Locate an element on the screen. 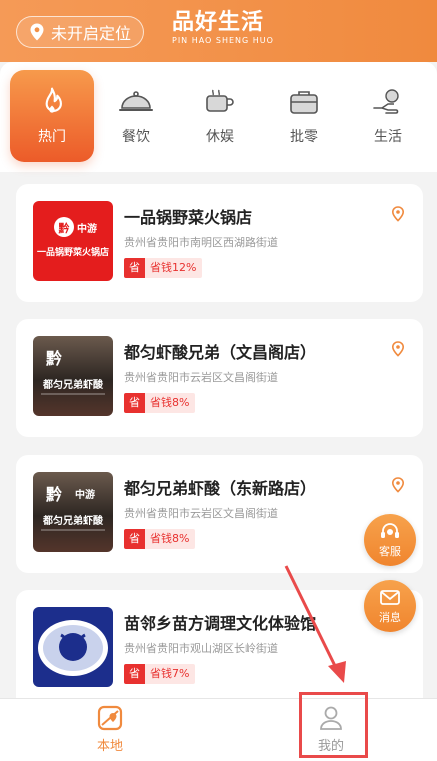 This screenshot has width=437, height=761. brand-logo: 品好生活 PIN HAO SHENG HUO is located at coordinates (223, 28).